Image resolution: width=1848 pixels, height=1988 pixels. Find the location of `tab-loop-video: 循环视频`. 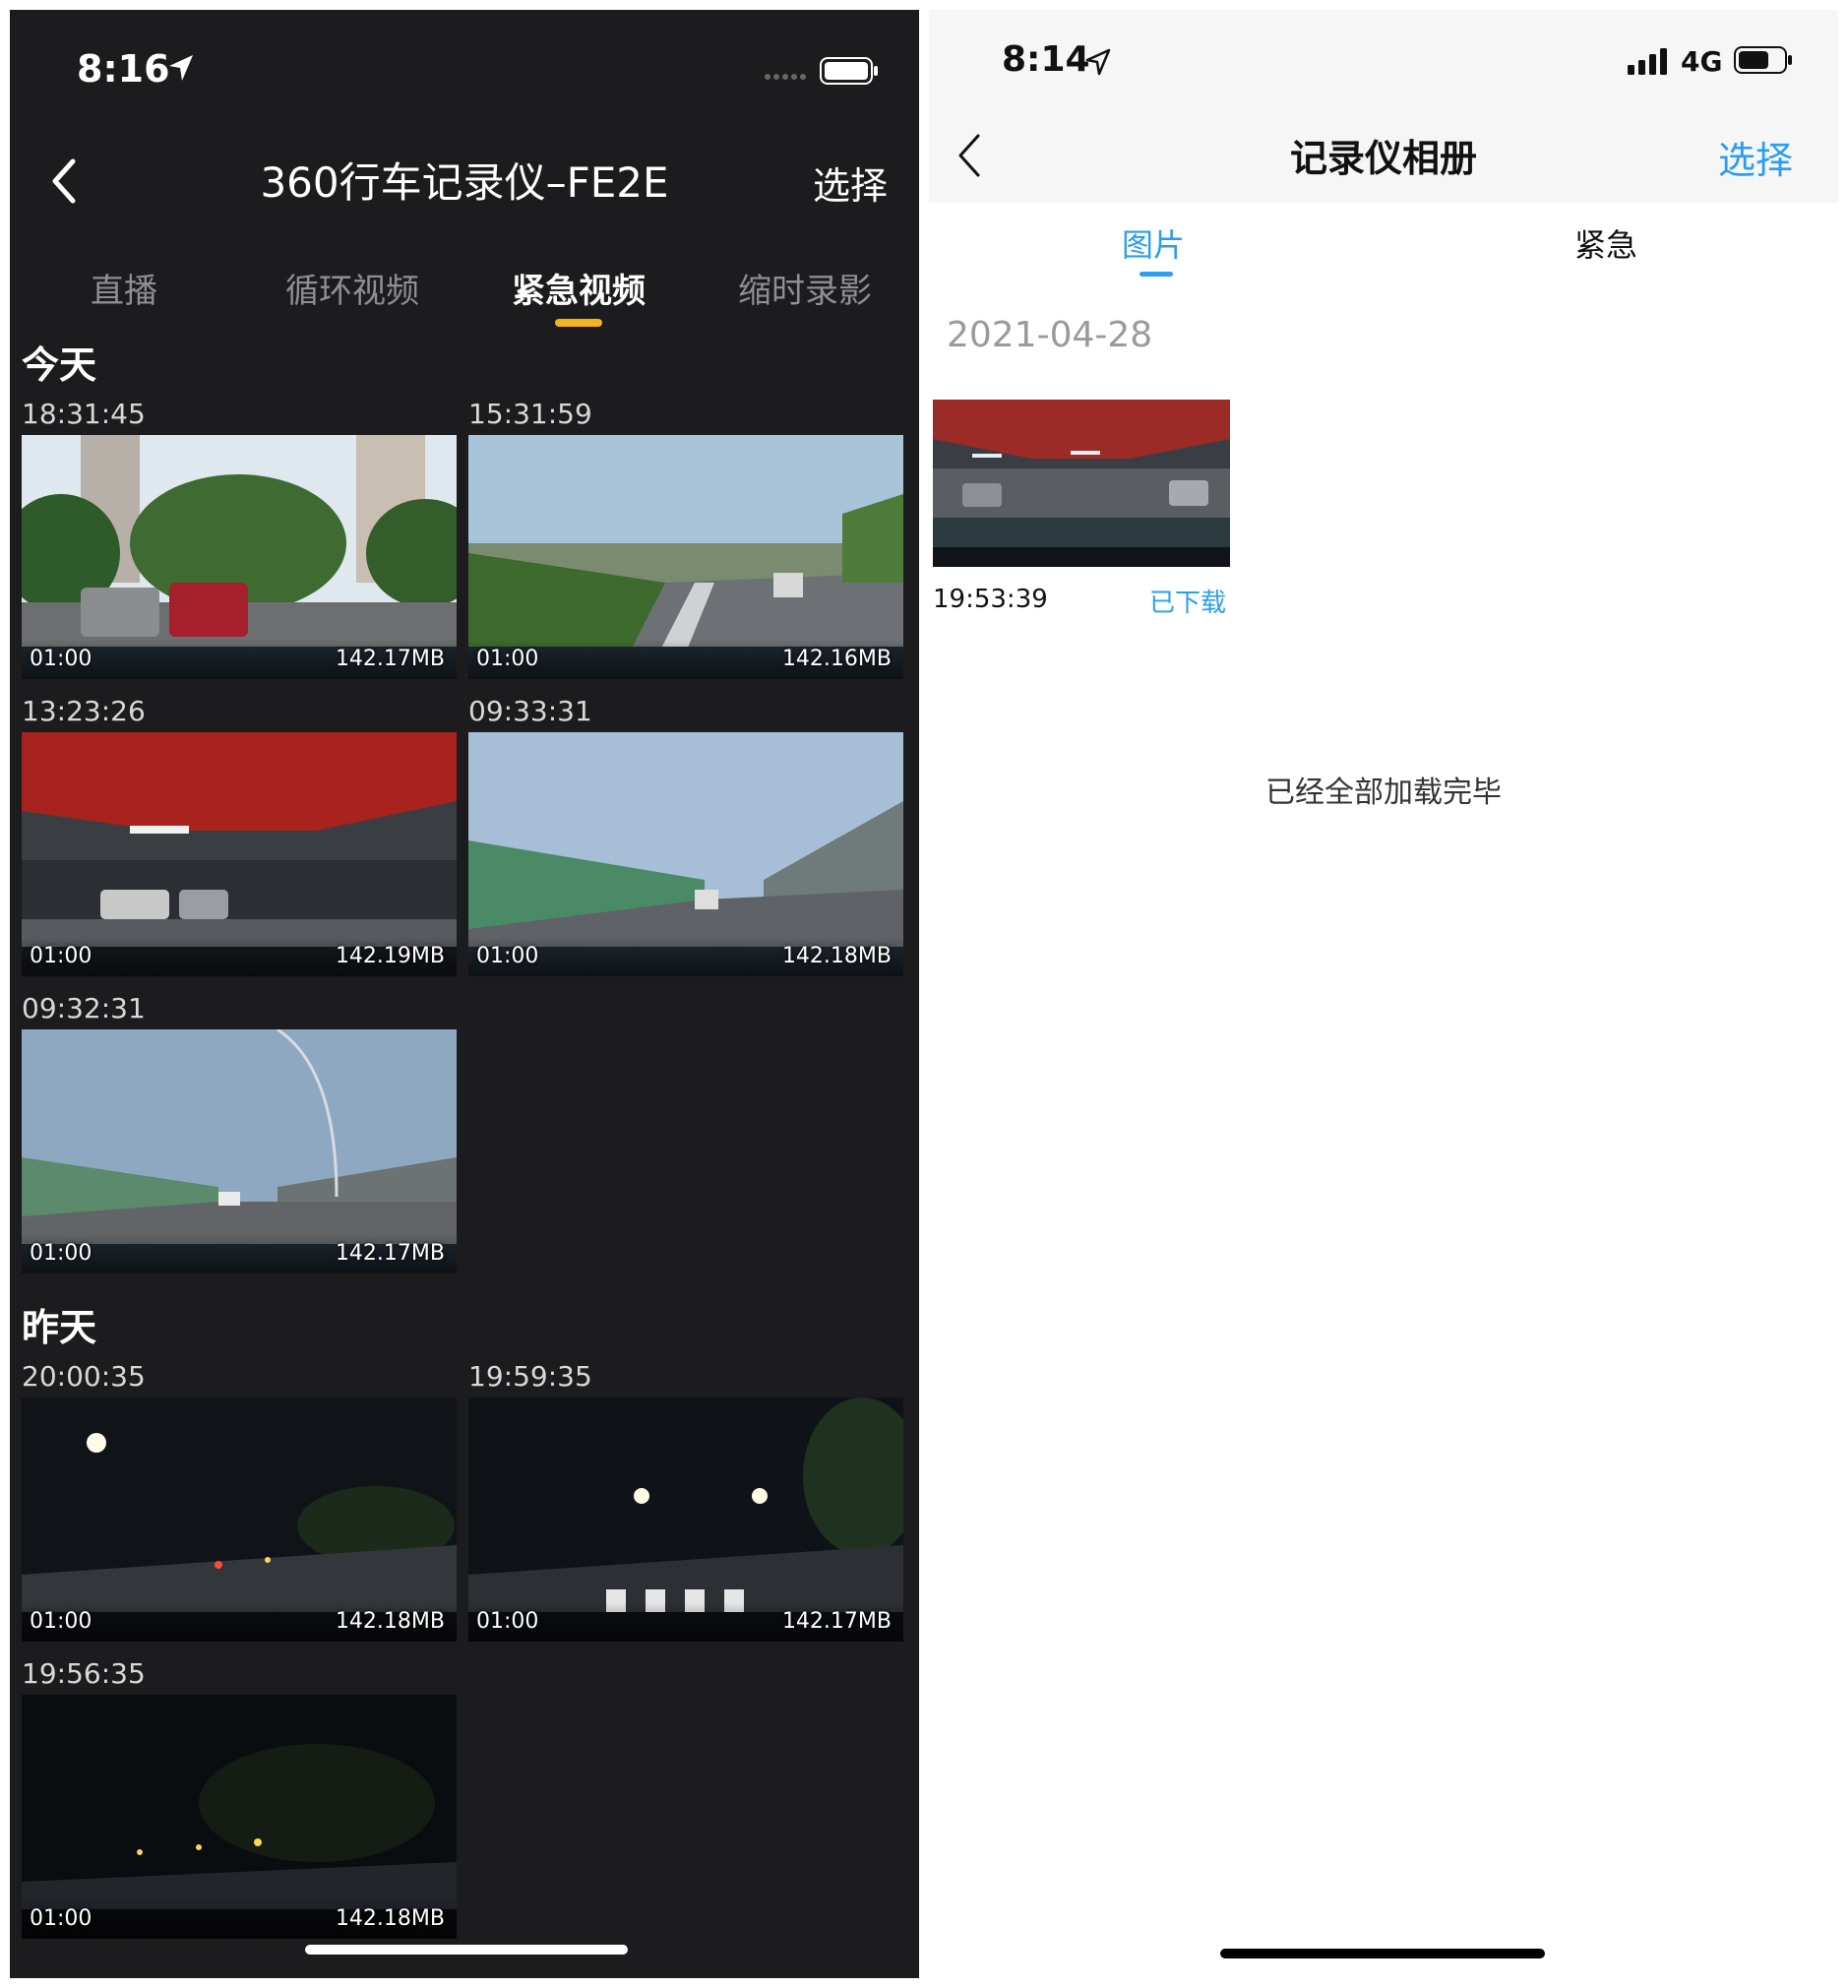

tab-loop-video: 循环视频 is located at coordinates (352, 288).